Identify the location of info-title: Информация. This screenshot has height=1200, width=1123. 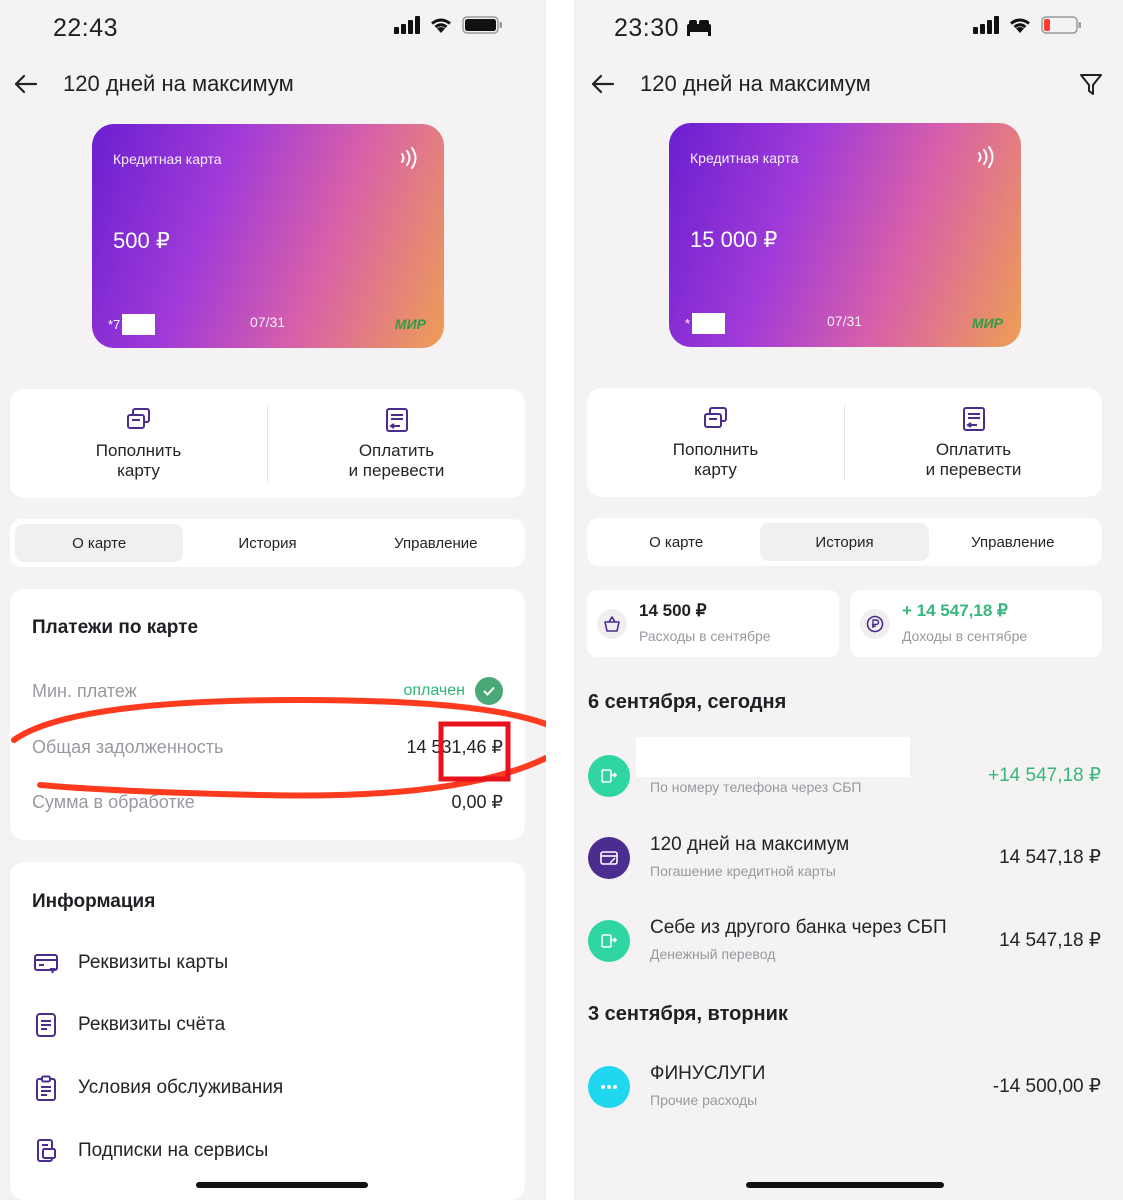
(94, 901).